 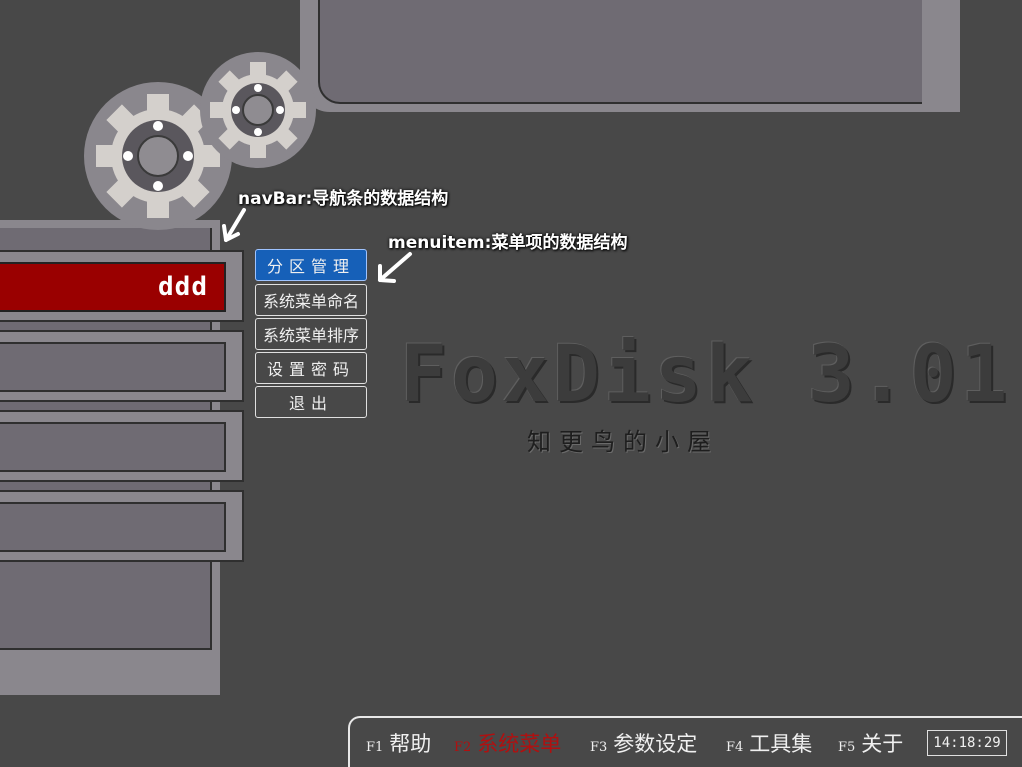 I want to click on fkey-label: 系统菜单, so click(x=519, y=744).